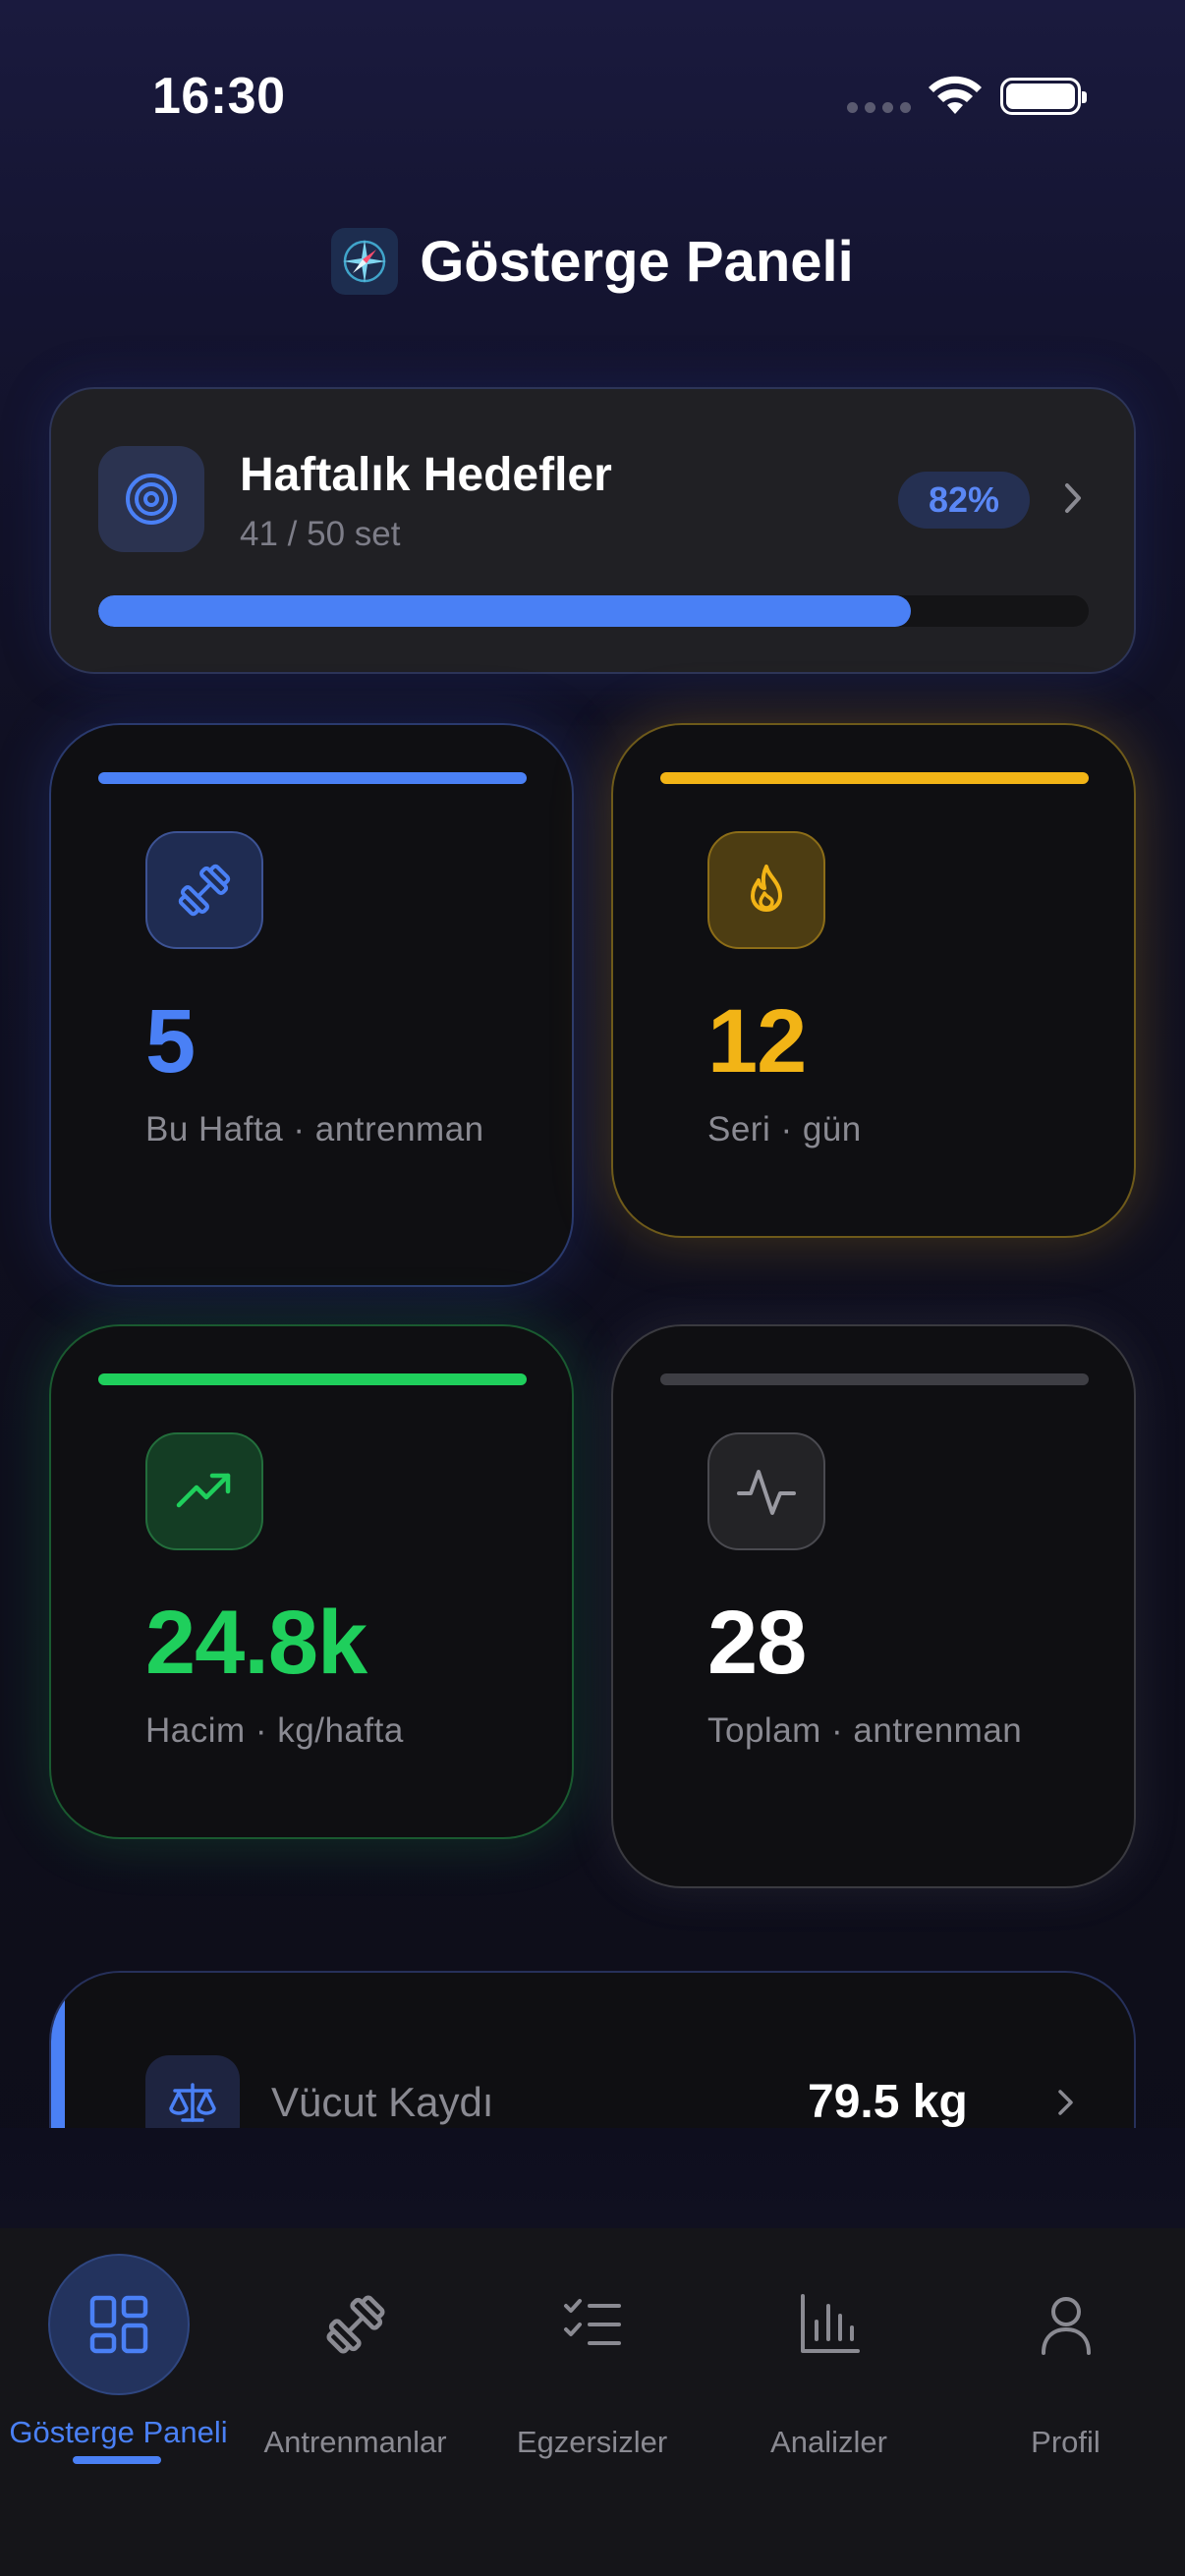 The height and width of the screenshot is (2576, 1185). I want to click on stat-label: Seri · gün, so click(784, 1129).